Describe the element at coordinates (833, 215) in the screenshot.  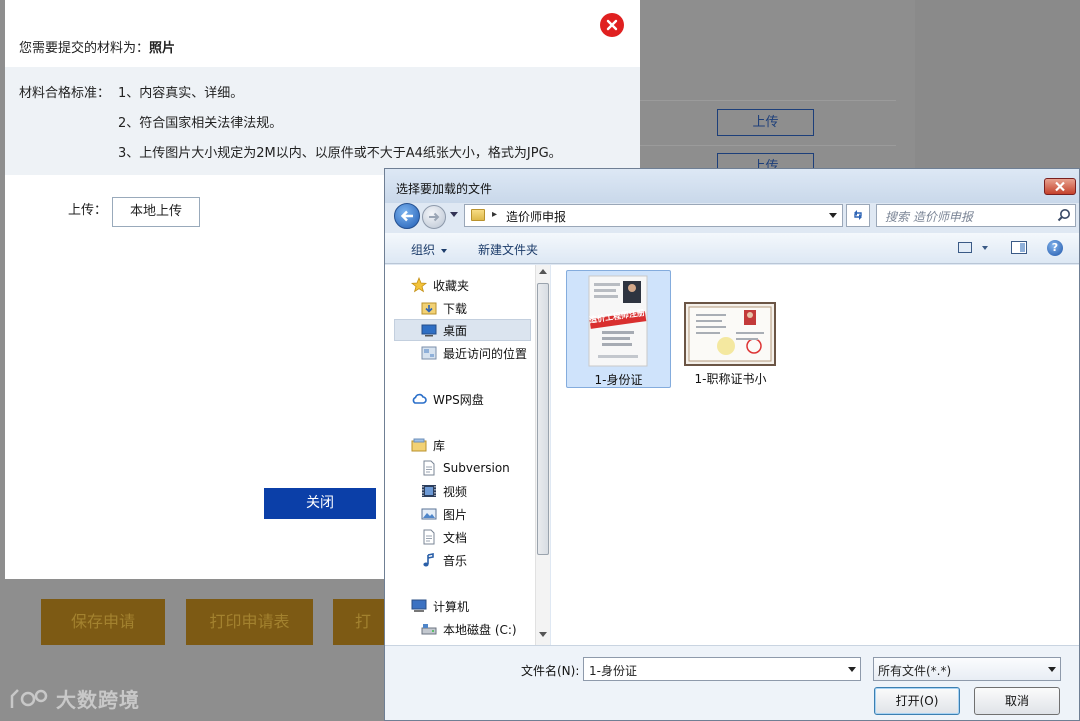
I see `address-dropdown-icon` at that location.